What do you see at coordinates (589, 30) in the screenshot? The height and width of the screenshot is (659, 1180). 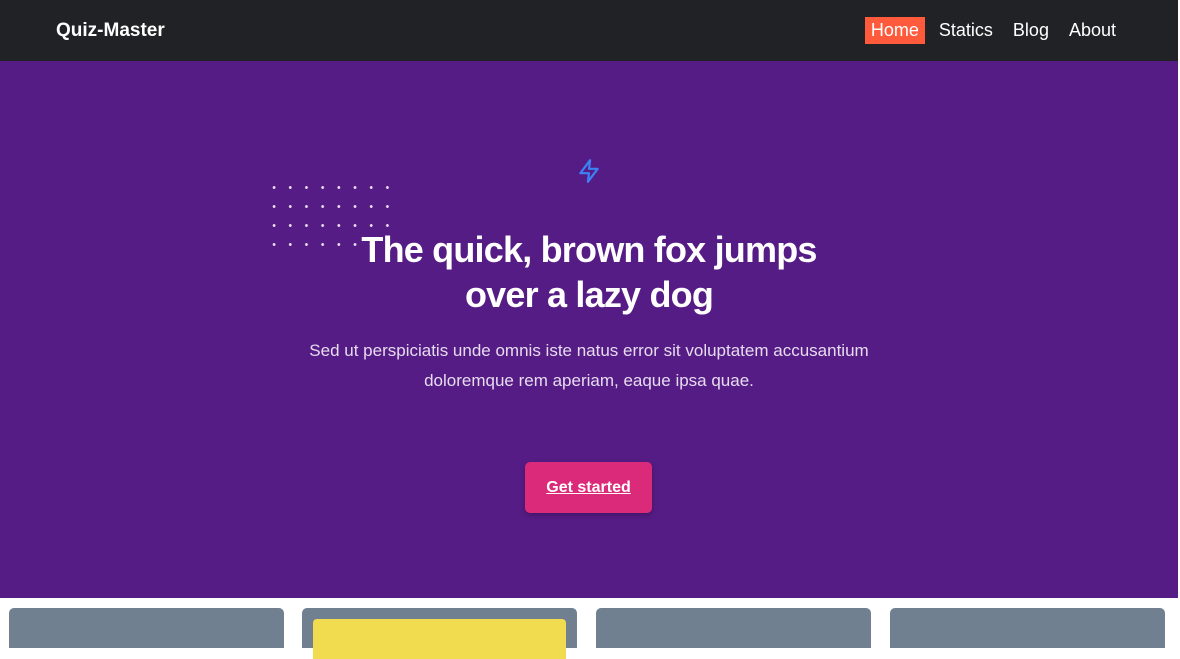 I see `top-navbar: Quiz-Master Home Statics Blog About` at bounding box center [589, 30].